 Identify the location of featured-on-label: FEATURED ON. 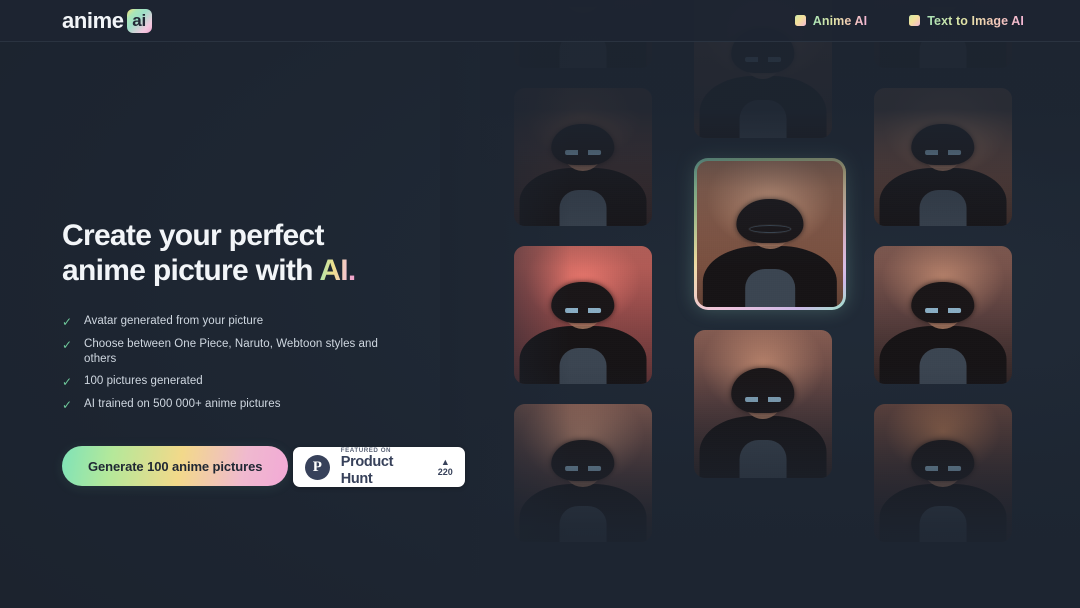
(366, 450).